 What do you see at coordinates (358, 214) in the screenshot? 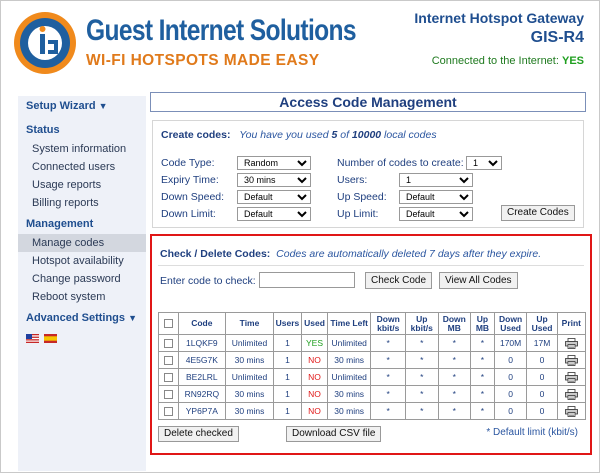
I see `up-limit-label: Up Limit:` at bounding box center [358, 214].